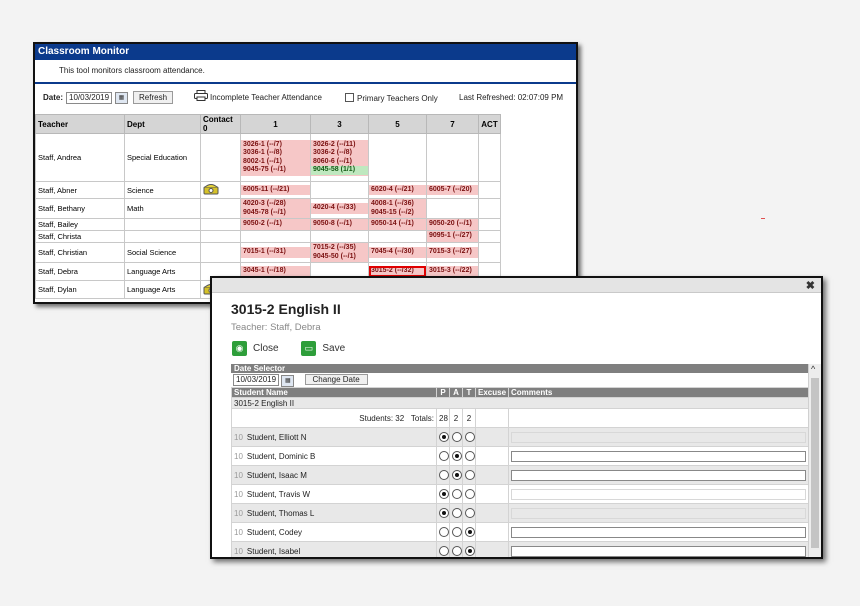 Image resolution: width=860 pixels, height=606 pixels. I want to click on student-cell: 10 Student, Travis W, so click(334, 494).